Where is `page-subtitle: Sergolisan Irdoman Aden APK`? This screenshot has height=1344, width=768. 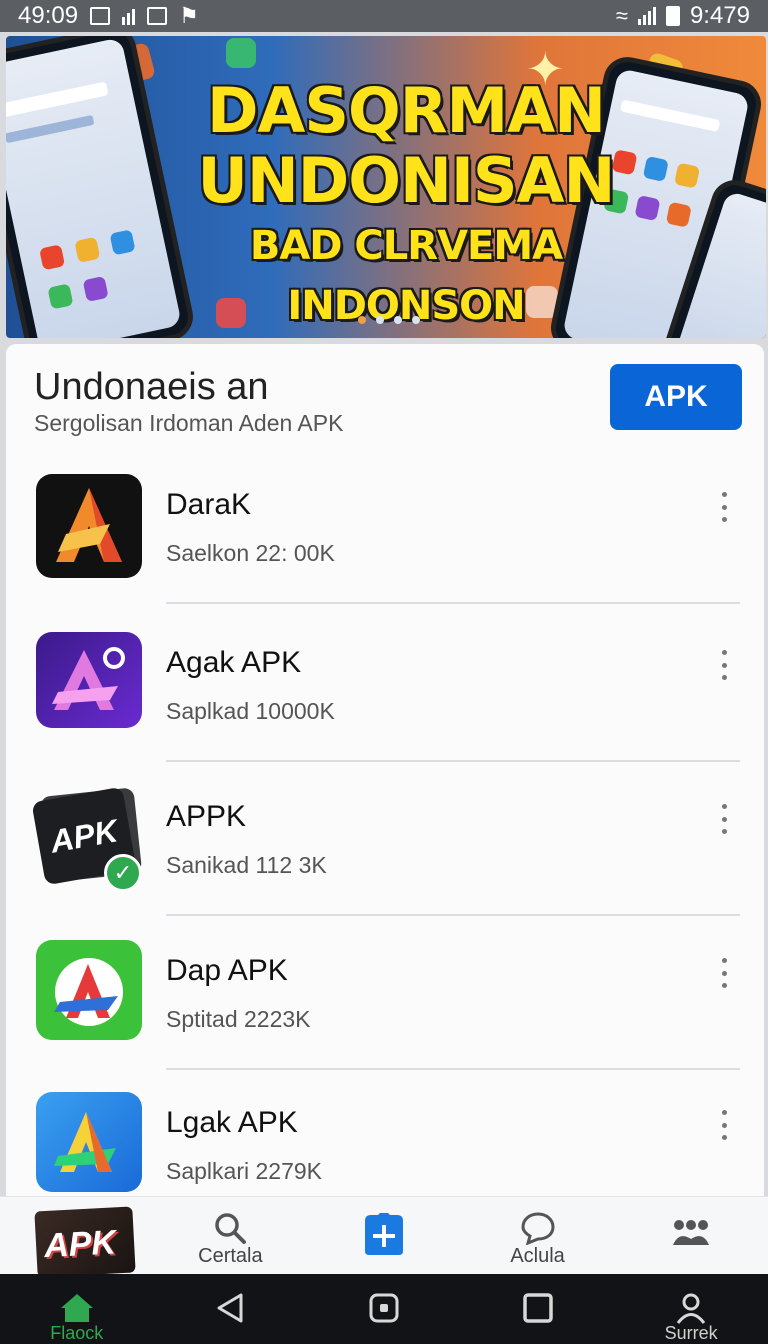 page-subtitle: Sergolisan Irdoman Aden APK is located at coordinates (189, 423).